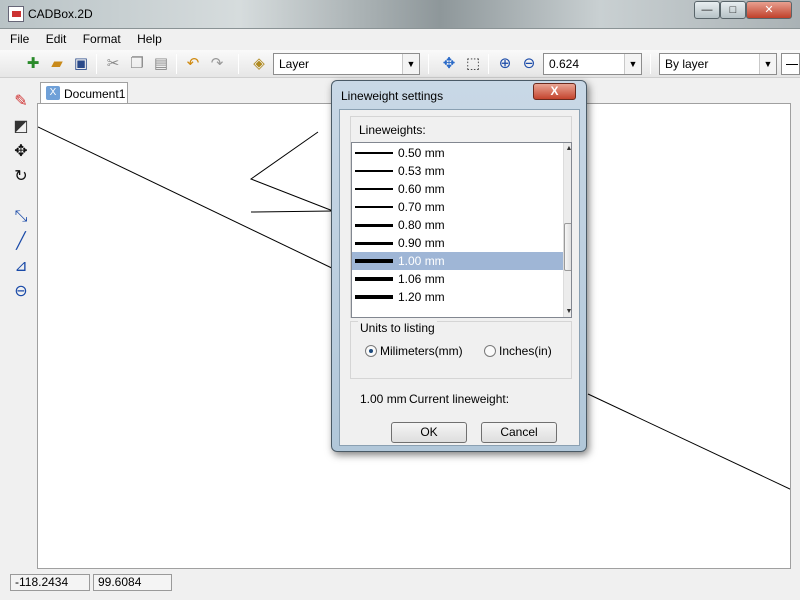  What do you see at coordinates (567, 247) in the screenshot?
I see `scroll-thumb` at bounding box center [567, 247].